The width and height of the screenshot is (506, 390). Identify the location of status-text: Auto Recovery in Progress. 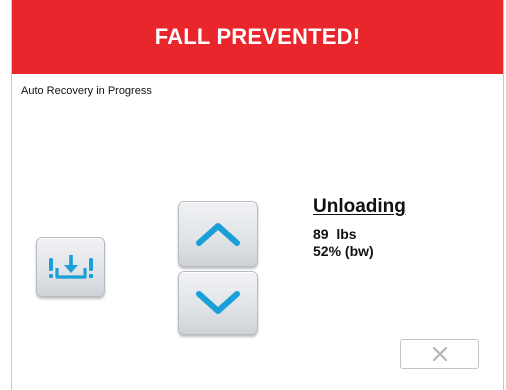
(86, 91).